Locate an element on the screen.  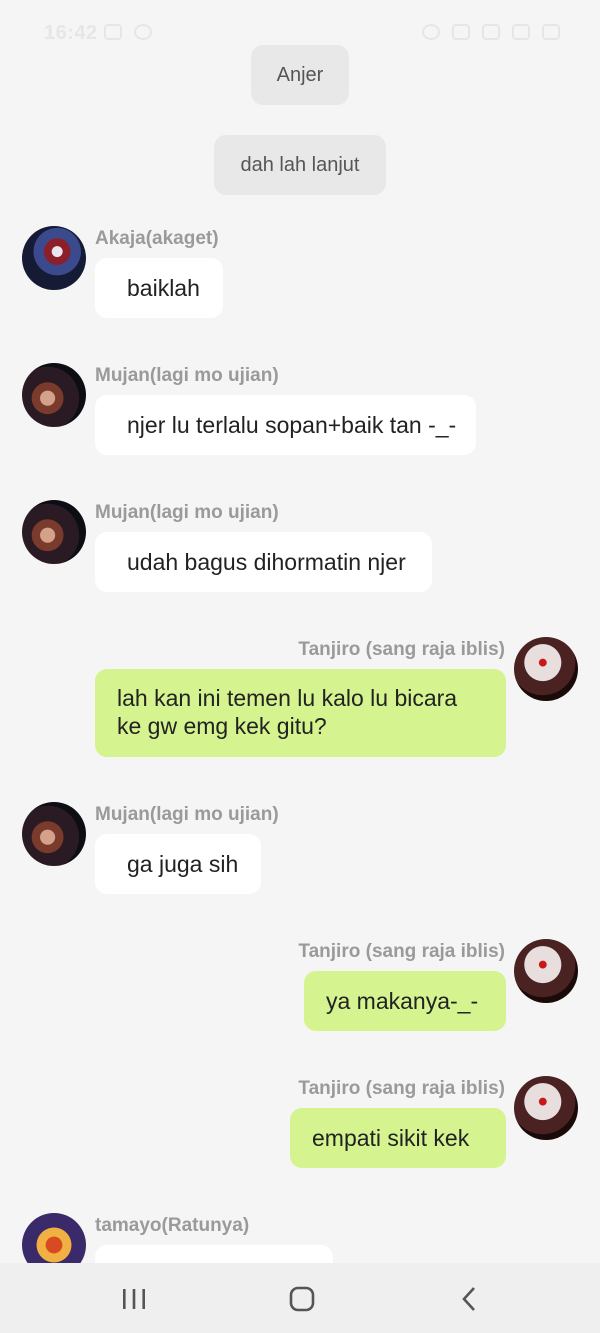
message-text: ga juga sih is located at coordinates (183, 864).